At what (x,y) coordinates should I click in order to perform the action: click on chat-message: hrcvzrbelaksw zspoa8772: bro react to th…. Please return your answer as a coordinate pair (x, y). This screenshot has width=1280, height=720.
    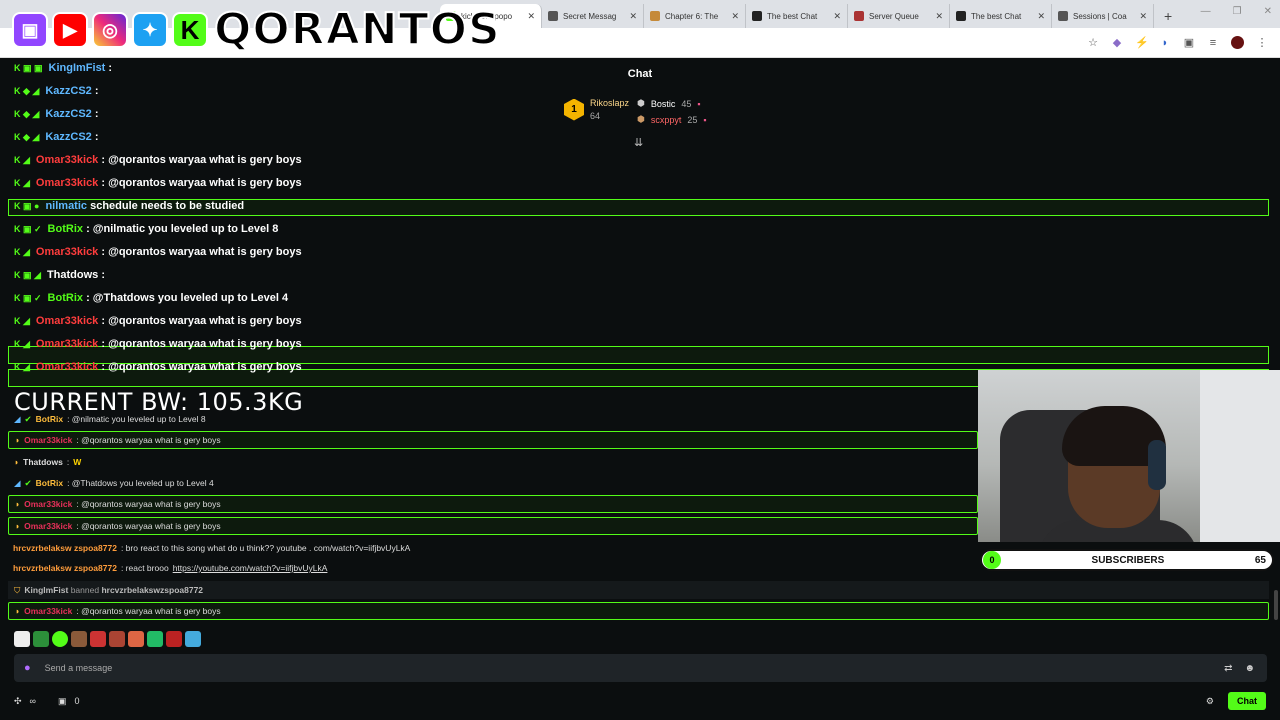
    Looking at the image, I should click on (493, 548).